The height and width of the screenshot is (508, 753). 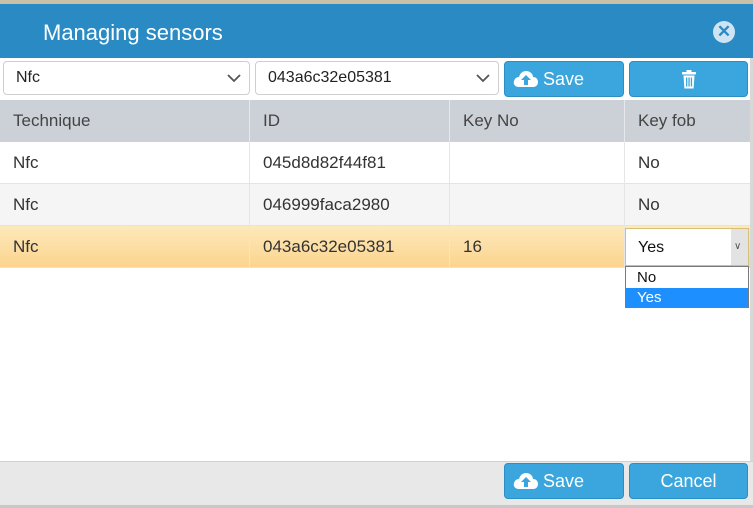 What do you see at coordinates (133, 32) in the screenshot?
I see `dialog-title: Managing sensors` at bounding box center [133, 32].